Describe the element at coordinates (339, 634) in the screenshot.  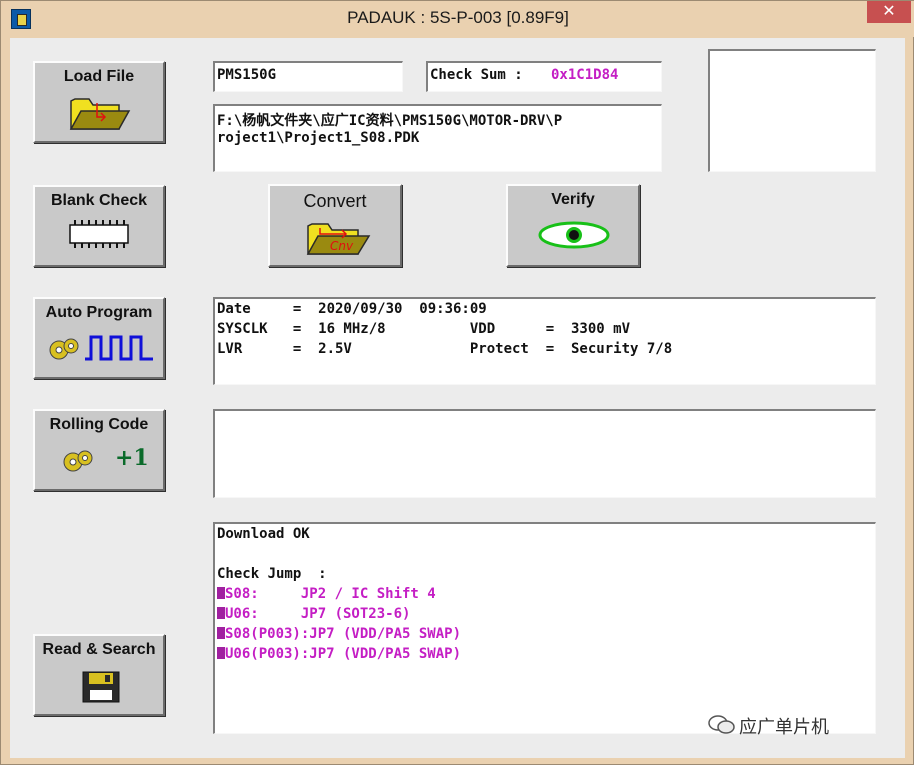
I see `log-line-s08-p003: S08(P003):JP7 (VDD/PA5 SWAP)` at that location.